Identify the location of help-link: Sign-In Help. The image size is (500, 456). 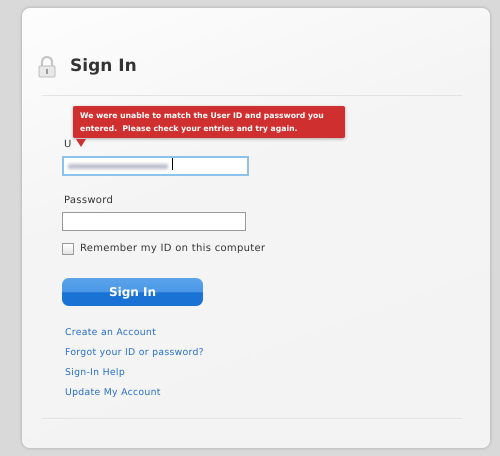
(95, 372).